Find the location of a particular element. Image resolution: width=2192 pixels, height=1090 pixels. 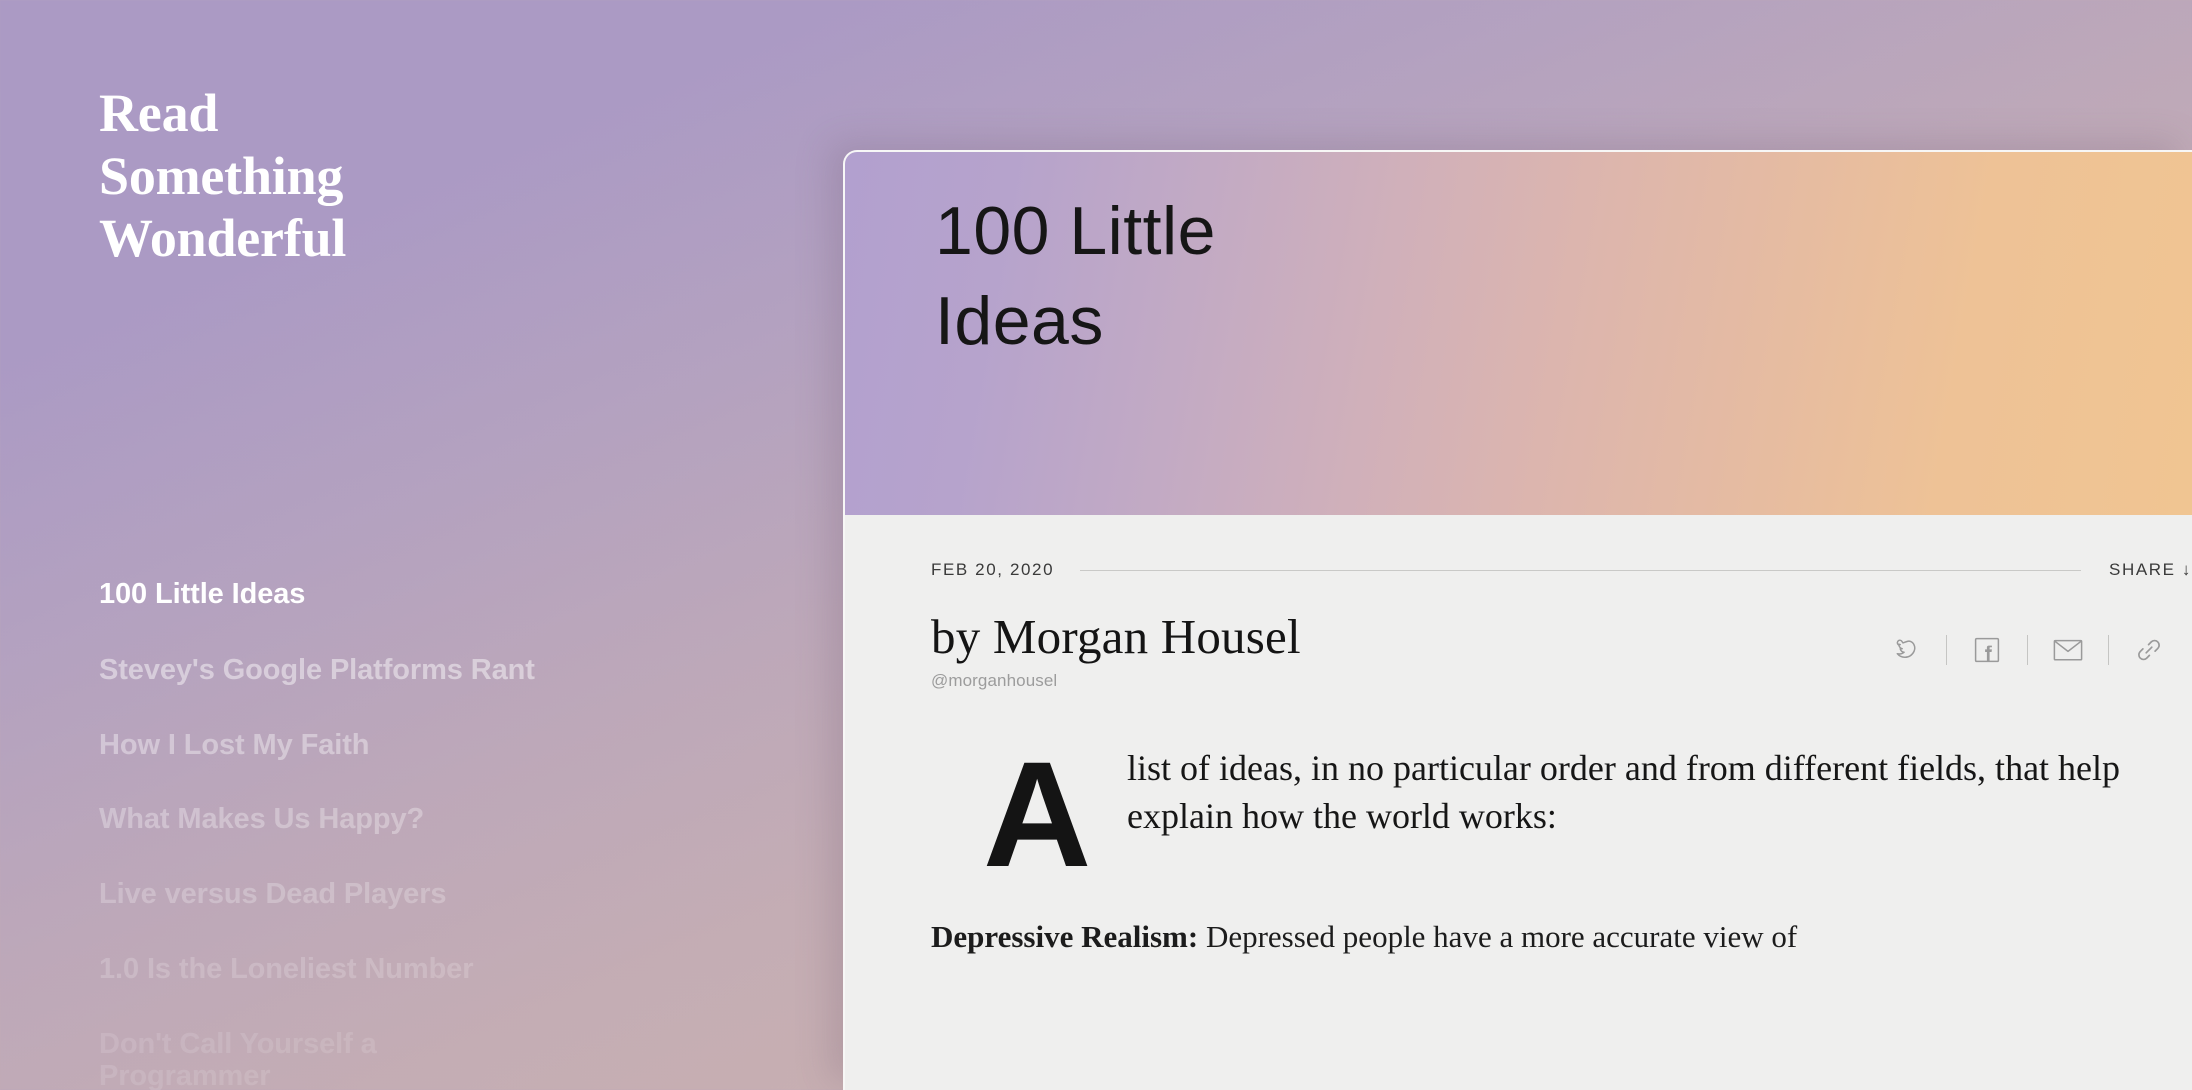

logo-line-2: Something is located at coordinates (221, 175).